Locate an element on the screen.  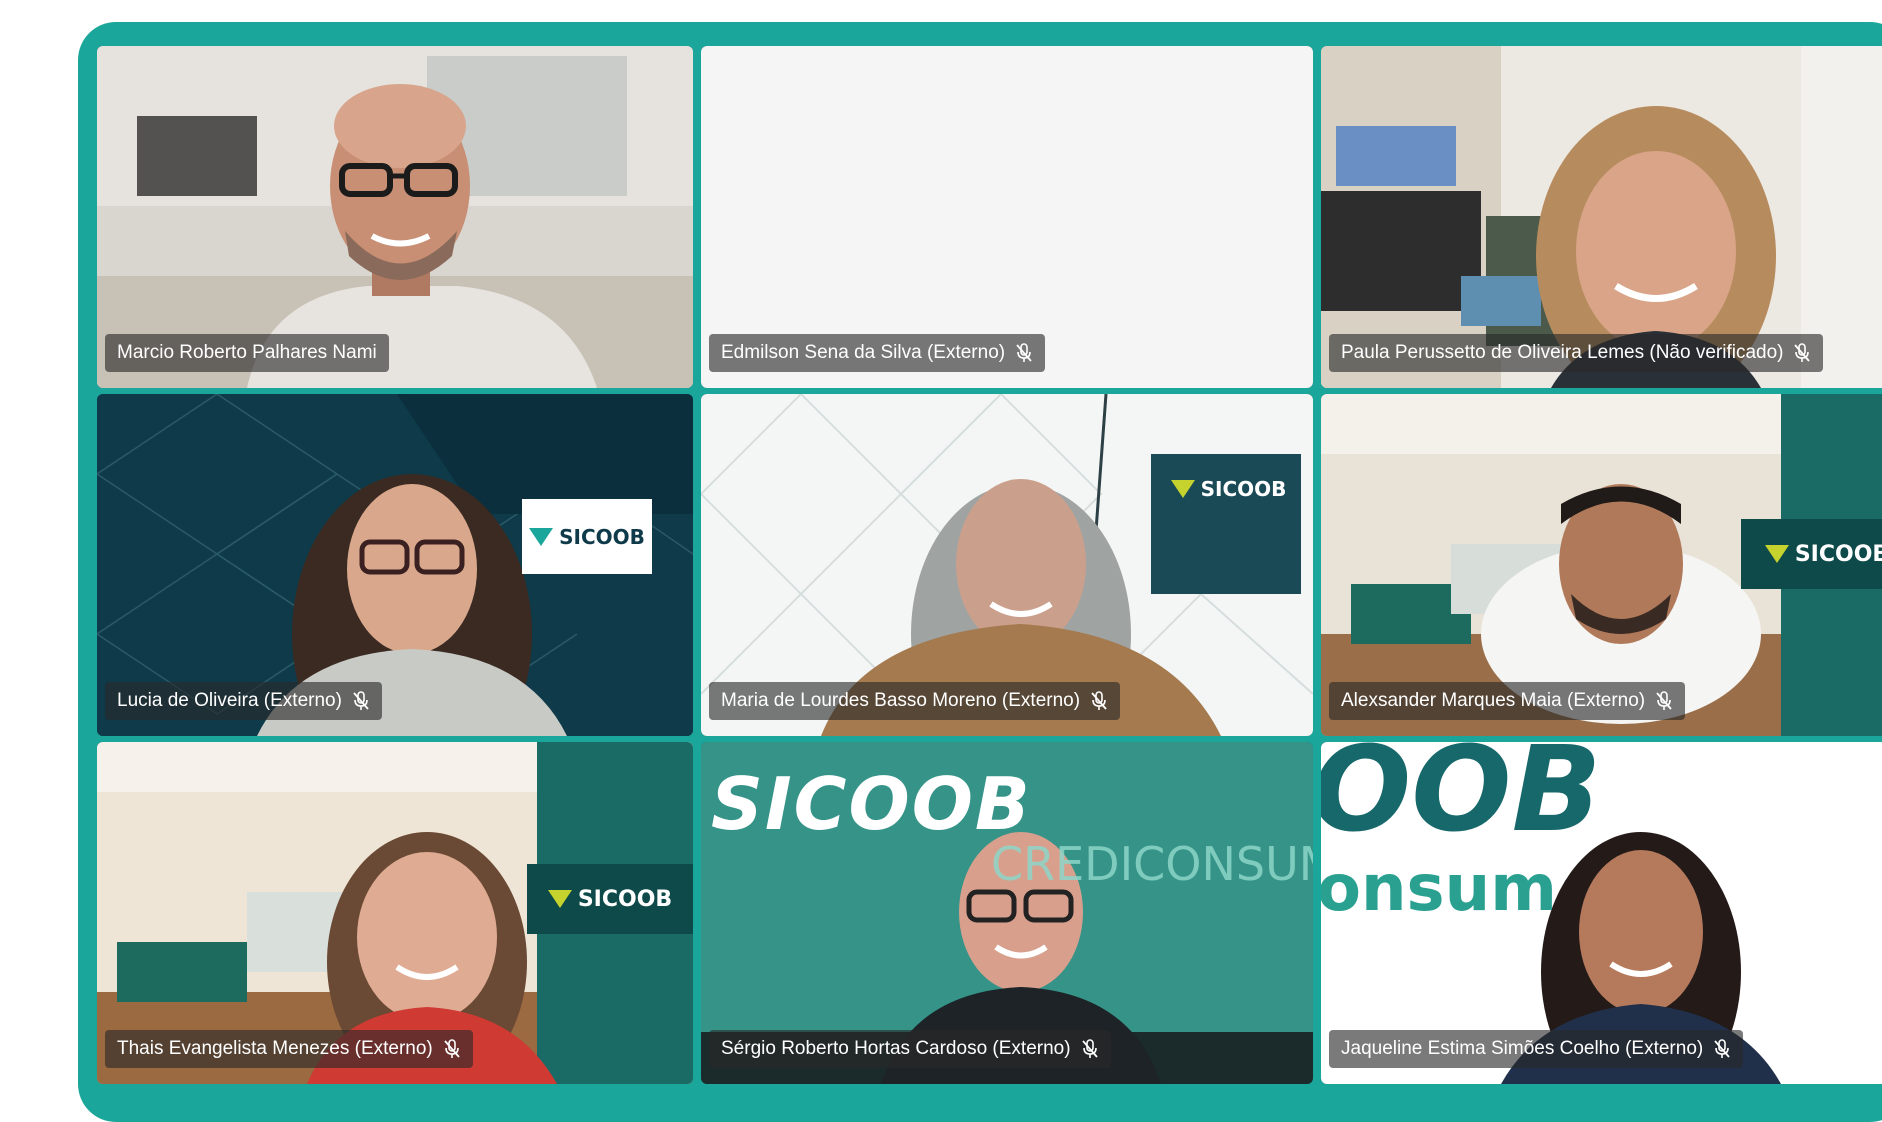
sign-logo-bottom-text: onsum is located at coordinates (1439, 889).